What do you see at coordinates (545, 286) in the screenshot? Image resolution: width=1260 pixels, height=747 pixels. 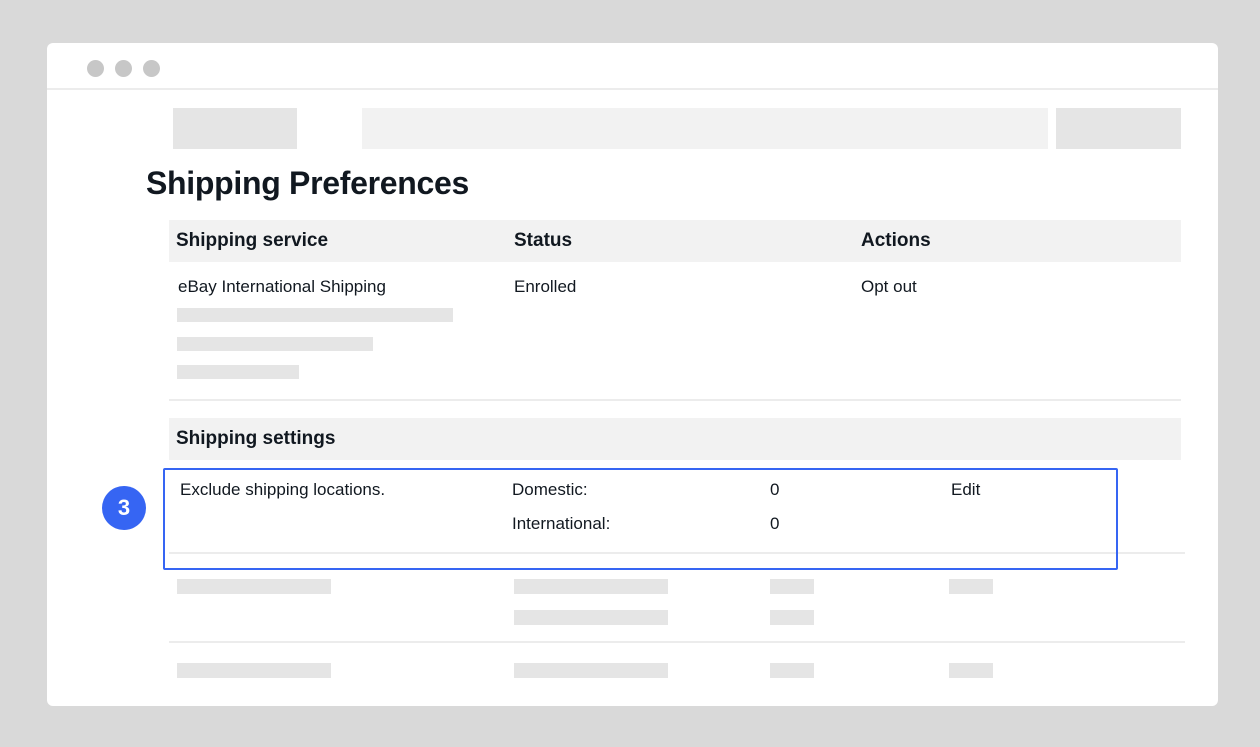 I see `service-status: Enrolled` at bounding box center [545, 286].